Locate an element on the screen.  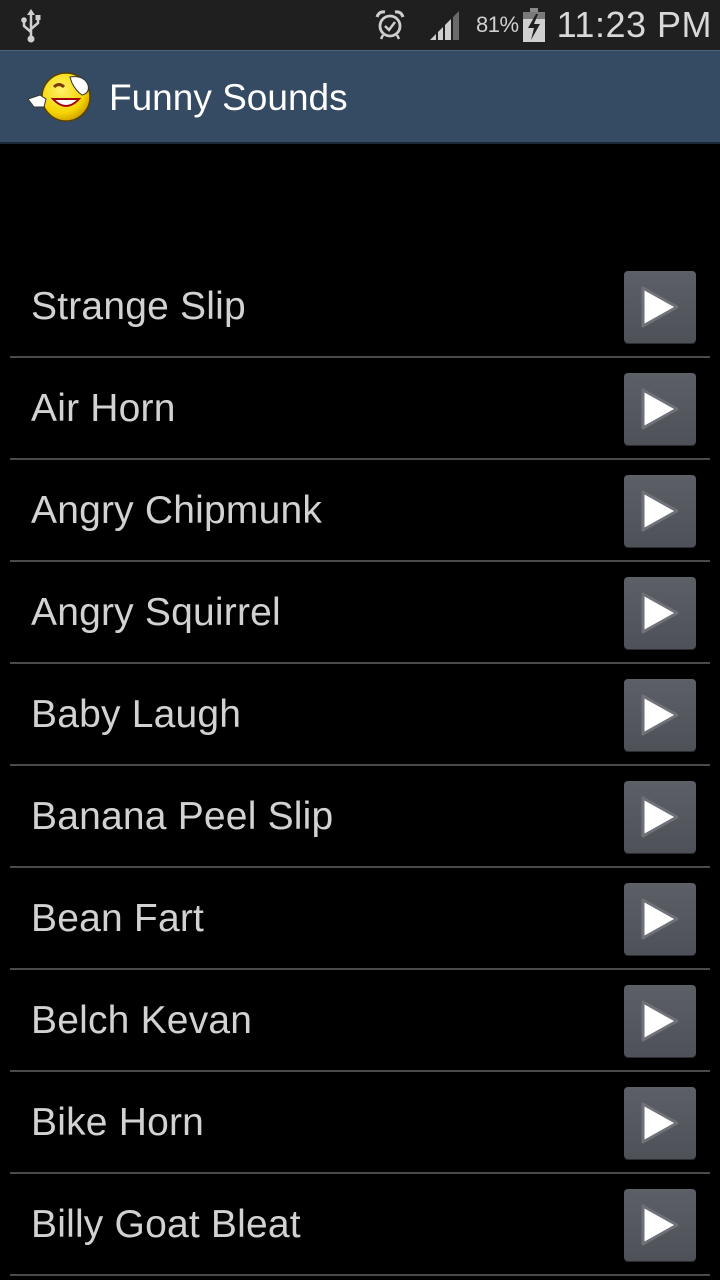
laughing-smiley-icon is located at coordinates (60, 98).